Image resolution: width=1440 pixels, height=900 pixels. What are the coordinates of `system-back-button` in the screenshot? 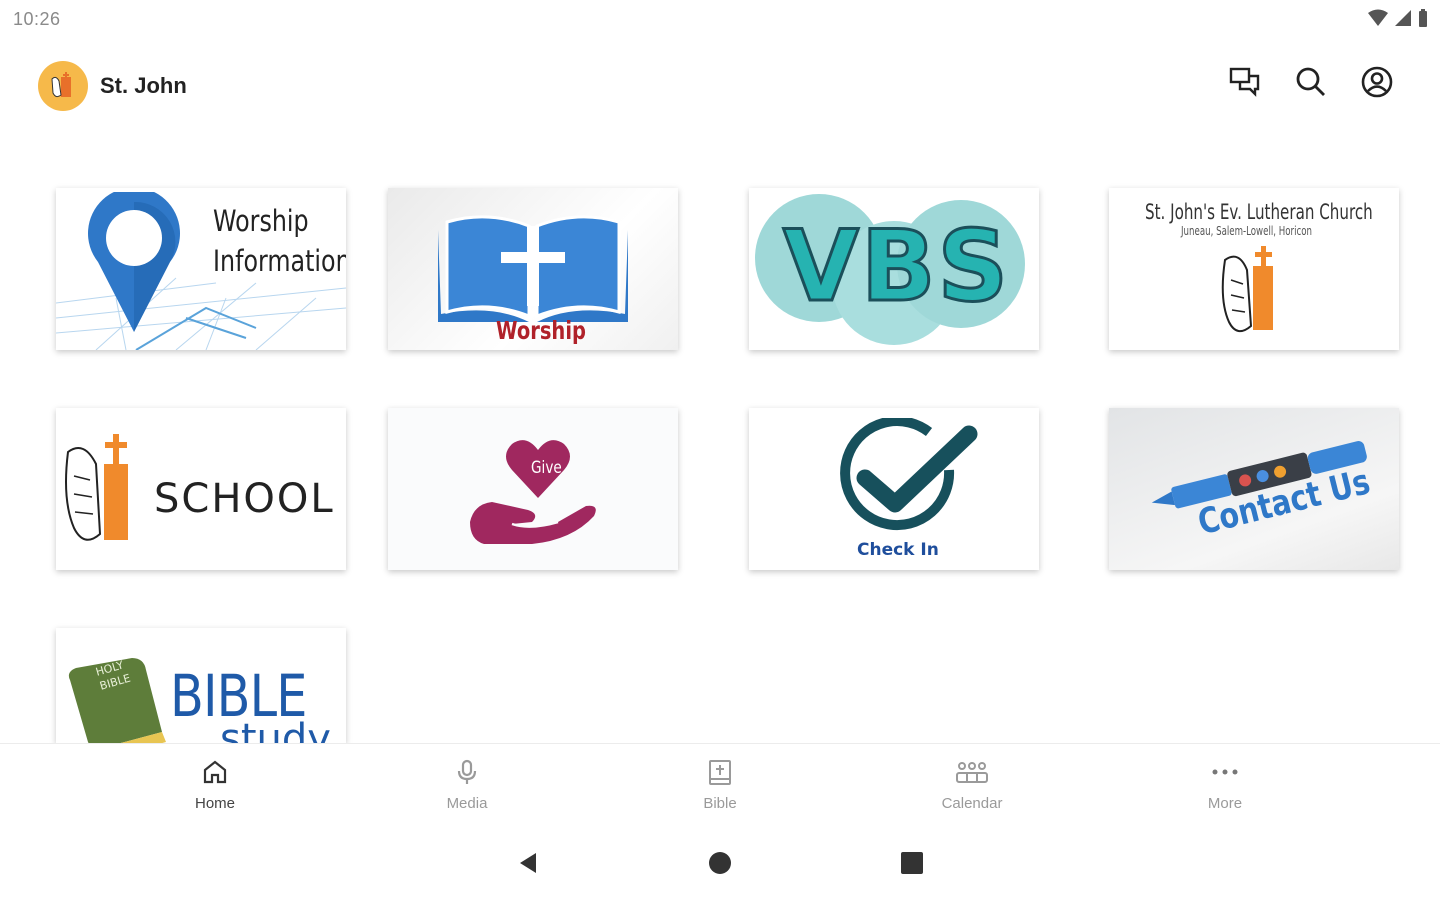 It's located at (528, 865).